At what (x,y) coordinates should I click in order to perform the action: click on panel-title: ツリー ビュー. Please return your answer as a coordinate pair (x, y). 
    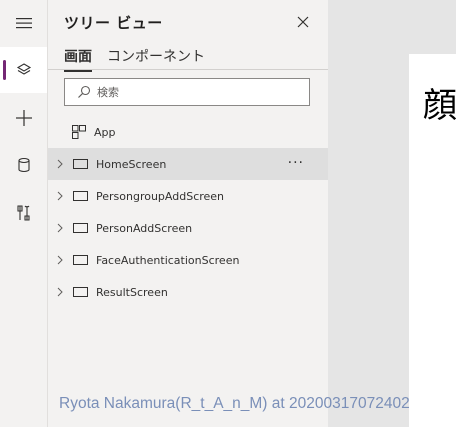
    Looking at the image, I should click on (113, 23).